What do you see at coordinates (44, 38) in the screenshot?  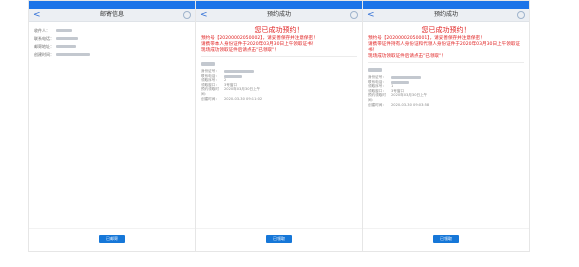 I see `field-label: 联系电话：` at bounding box center [44, 38].